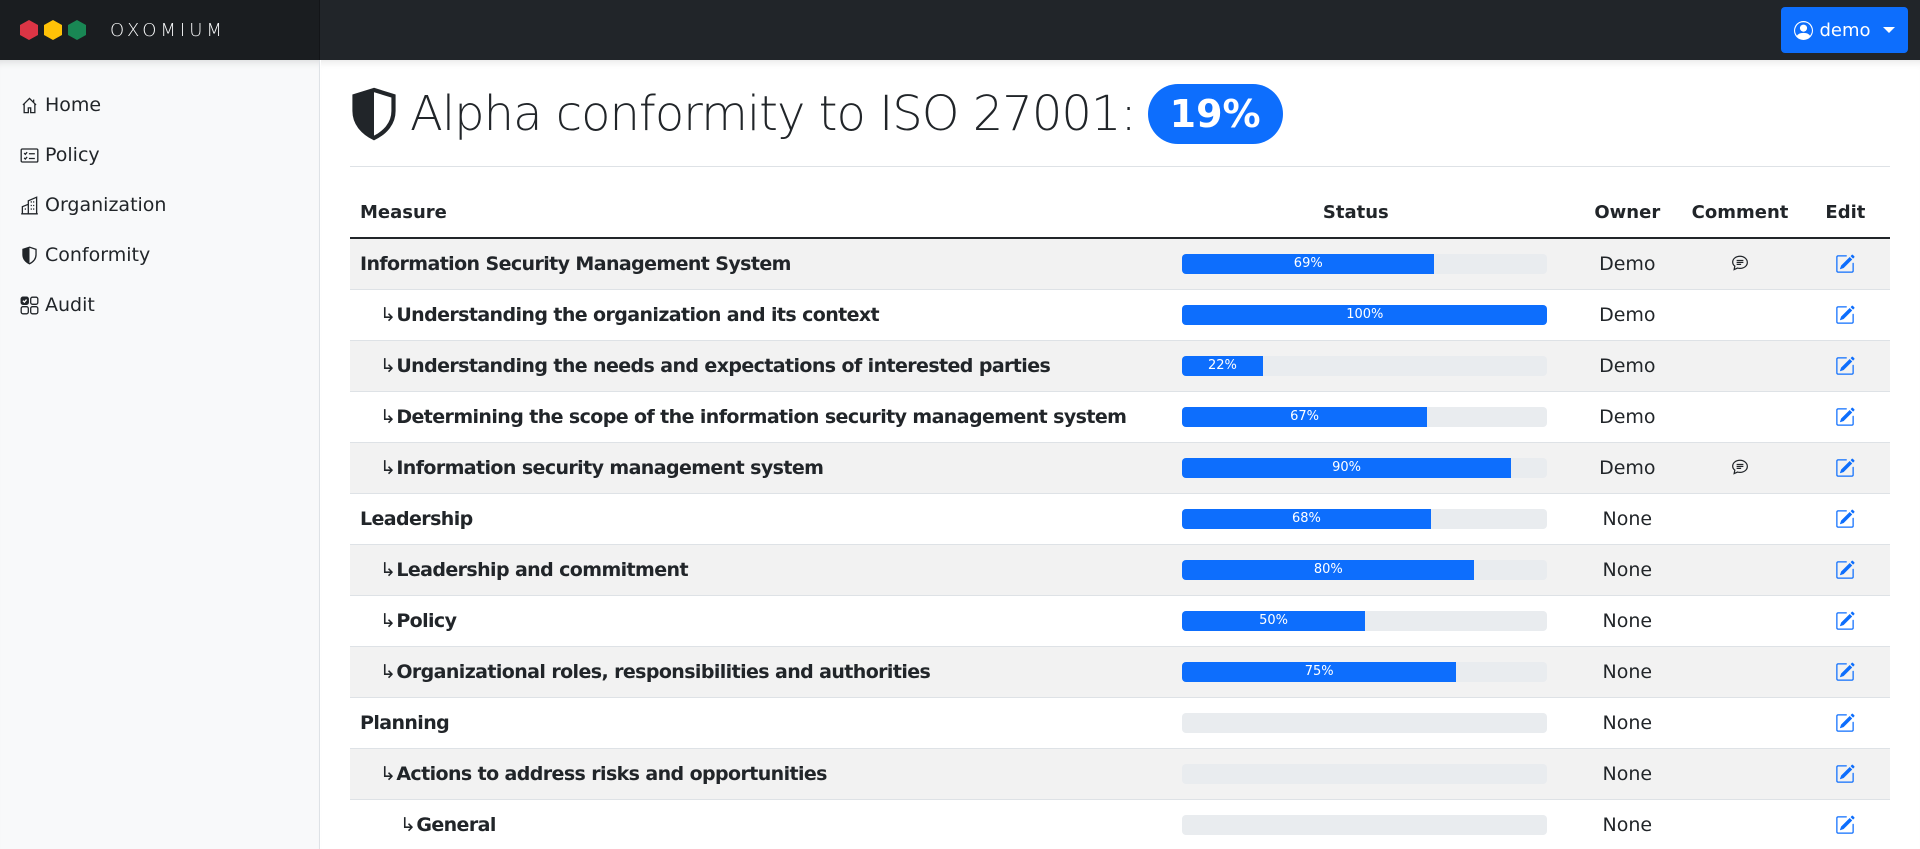 The height and width of the screenshot is (849, 1920). Describe the element at coordinates (1356, 213) in the screenshot. I see `column-header-status: Status` at that location.